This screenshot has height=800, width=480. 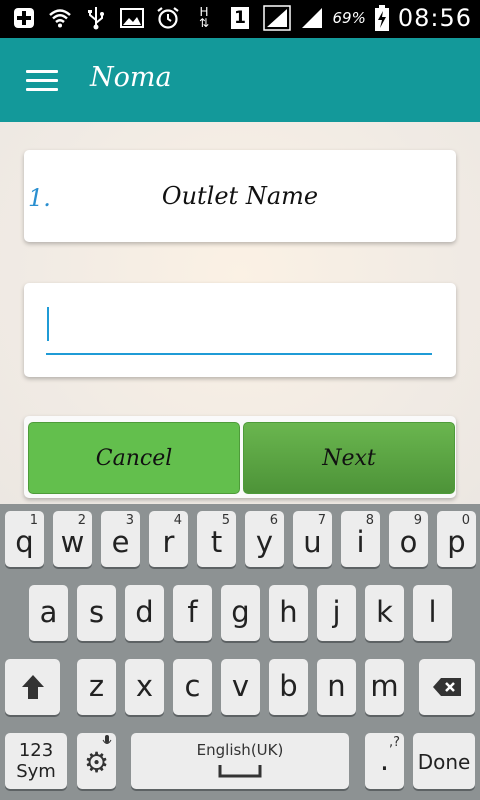 I want to click on shift-key, so click(x=32, y=687).